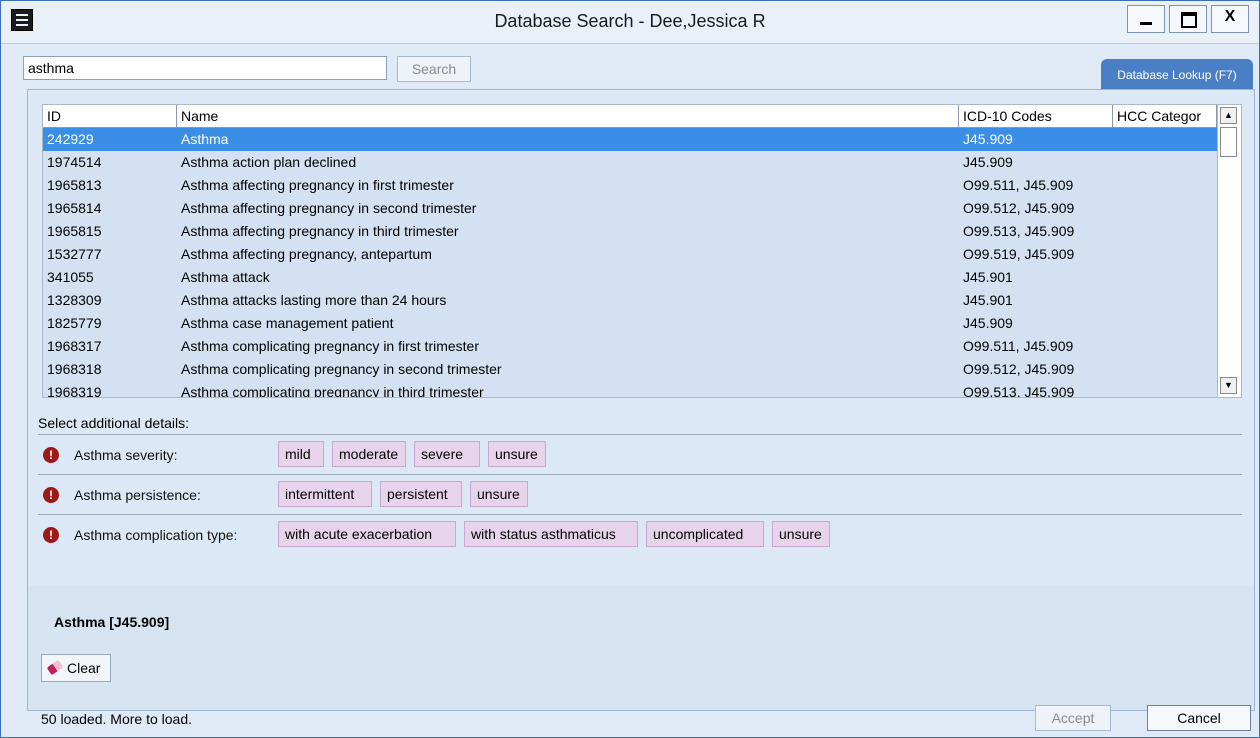  I want to click on search-button-label: Search, so click(434, 69).